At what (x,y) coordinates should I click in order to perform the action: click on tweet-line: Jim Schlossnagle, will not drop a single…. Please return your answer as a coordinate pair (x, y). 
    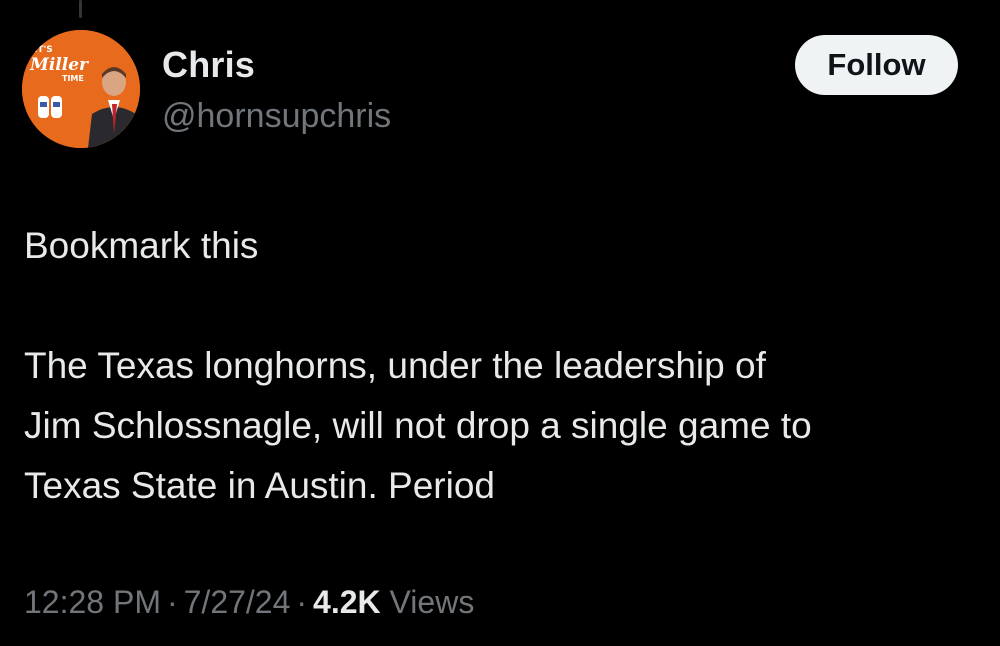
    Looking at the image, I should click on (418, 425).